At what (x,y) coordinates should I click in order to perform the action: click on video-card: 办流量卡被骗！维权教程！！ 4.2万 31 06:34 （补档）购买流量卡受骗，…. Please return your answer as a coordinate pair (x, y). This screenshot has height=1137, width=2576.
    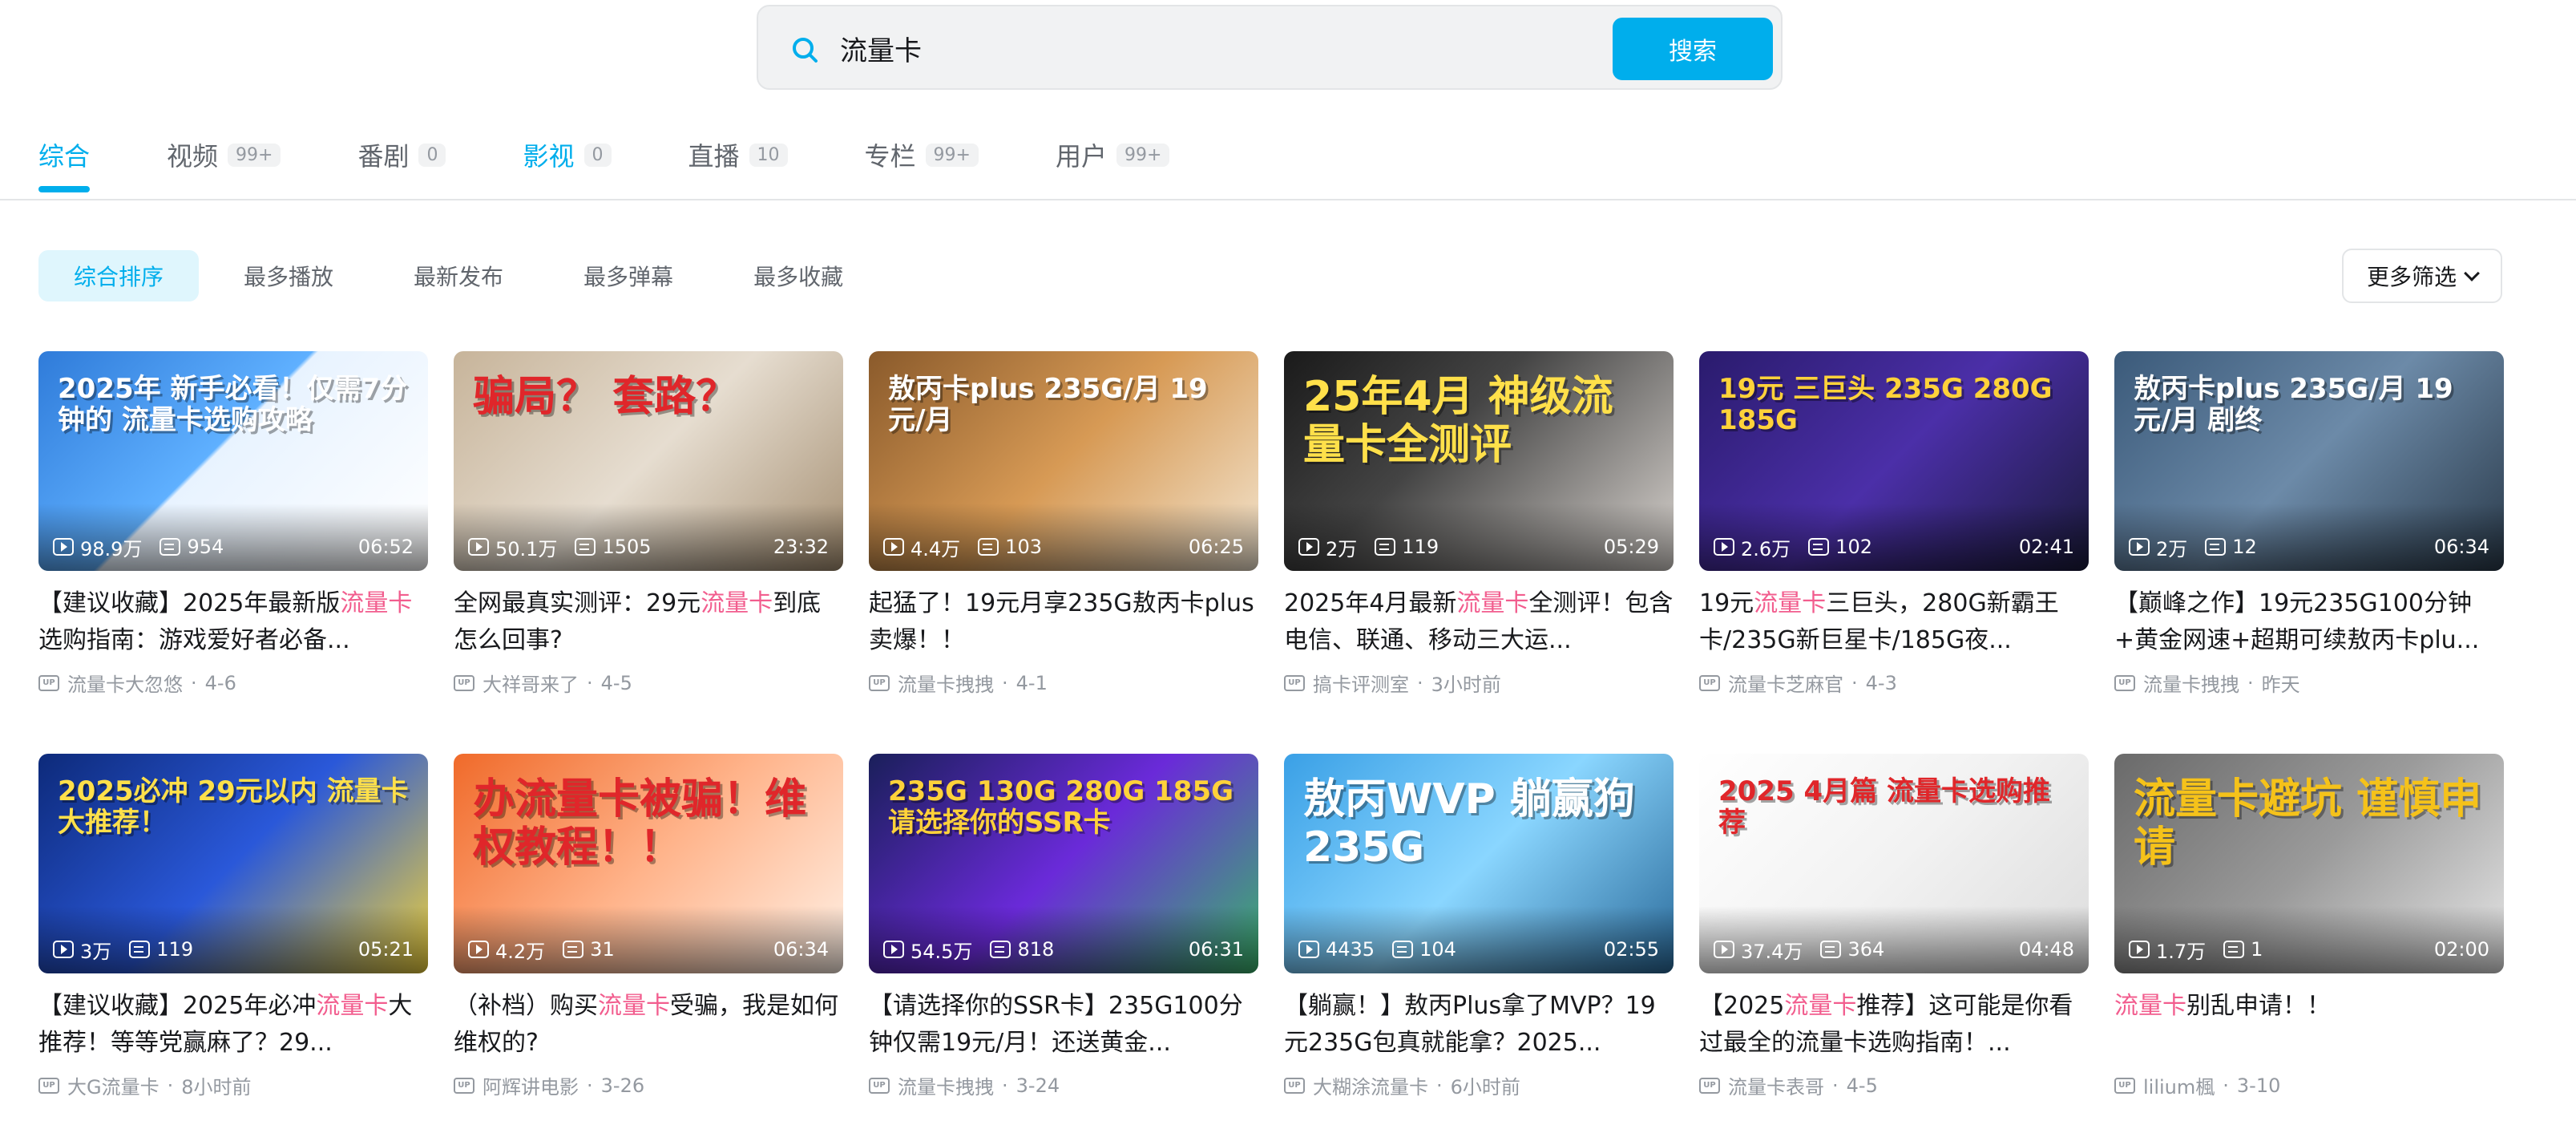
    Looking at the image, I should click on (648, 938).